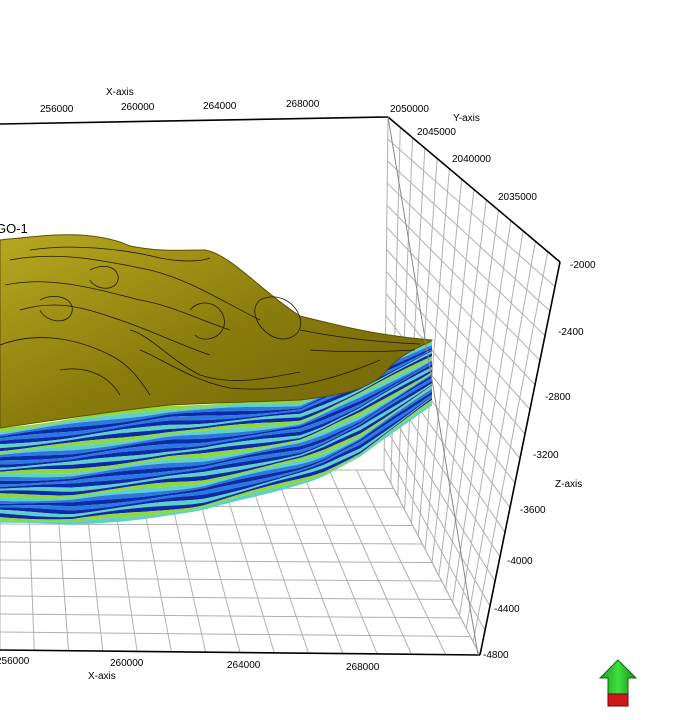  I want to click on x-tick-bottom-2: 264000, so click(244, 665).